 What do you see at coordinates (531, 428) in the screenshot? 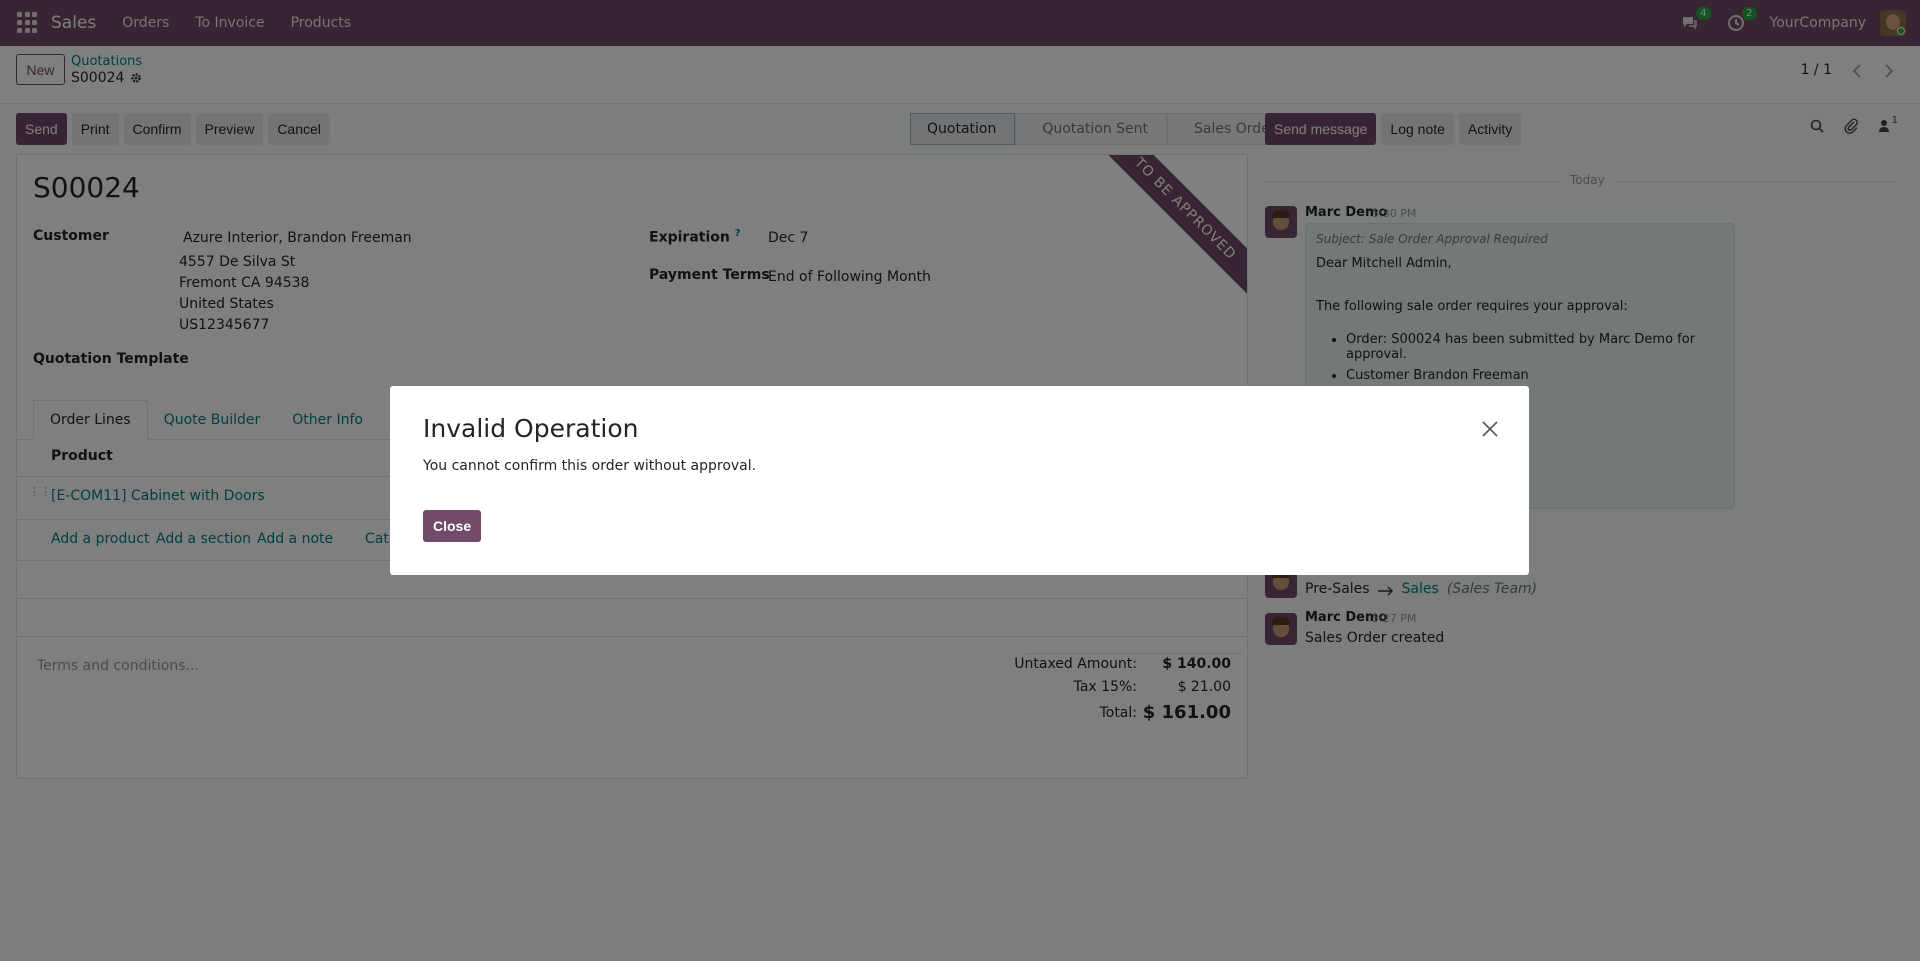
I see `dialog-title: Invalid Operation` at bounding box center [531, 428].